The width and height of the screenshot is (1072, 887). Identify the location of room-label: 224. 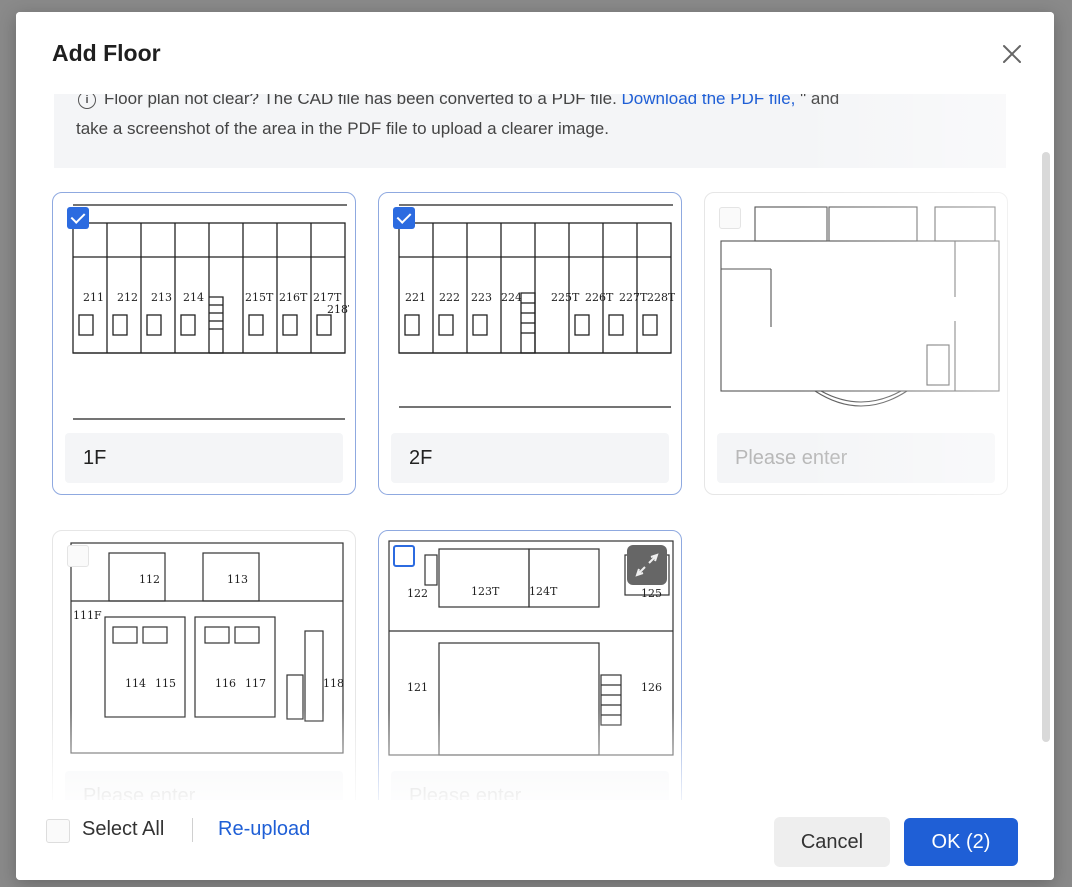
(511, 297).